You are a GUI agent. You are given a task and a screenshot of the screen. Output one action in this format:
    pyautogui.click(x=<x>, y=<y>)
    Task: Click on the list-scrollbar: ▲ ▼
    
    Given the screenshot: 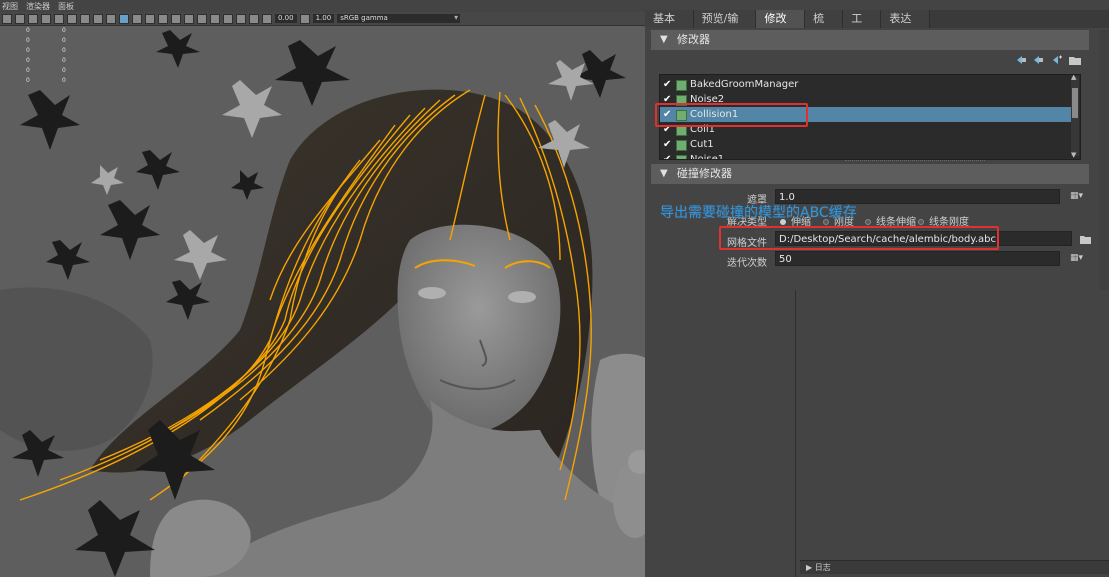 What is the action you would take?
    pyautogui.click(x=1075, y=117)
    